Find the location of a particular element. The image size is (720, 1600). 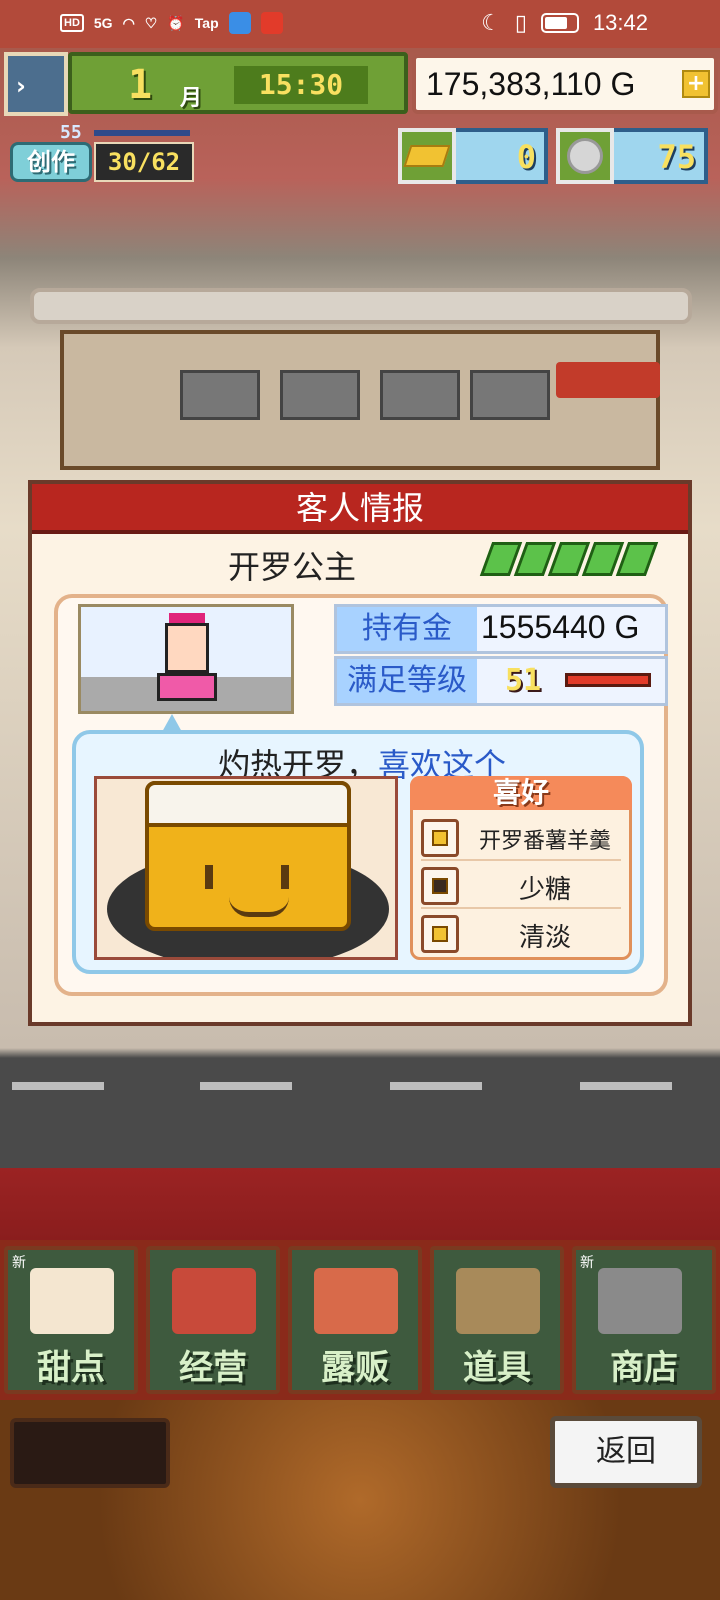

create-label: 创作 is located at coordinates (51, 162).